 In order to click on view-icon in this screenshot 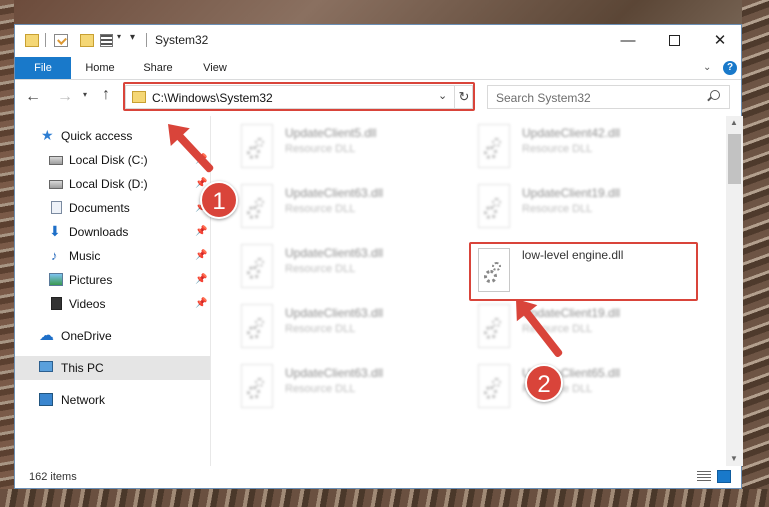, I will do `click(106, 40)`.